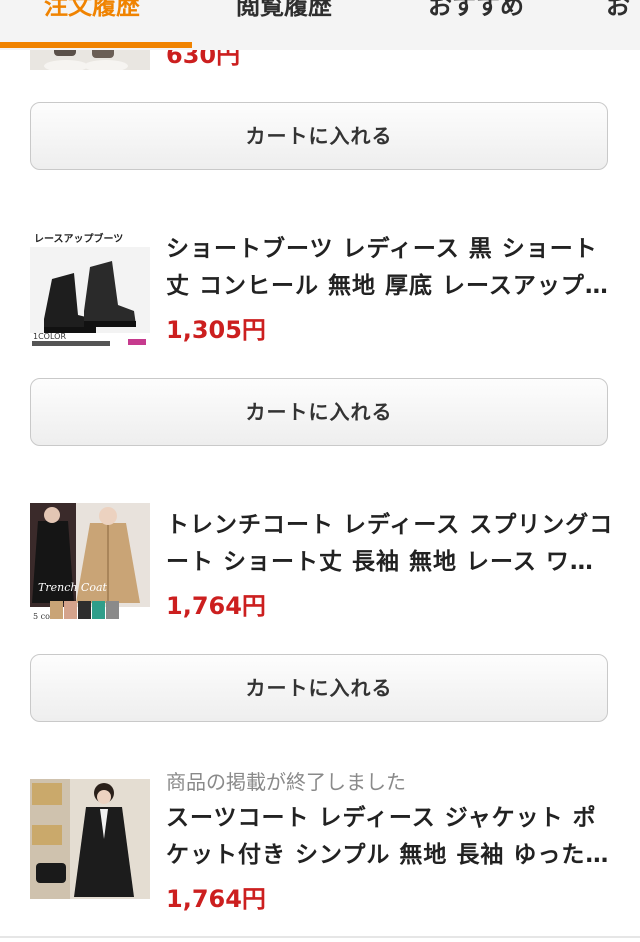 The width and height of the screenshot is (640, 942). I want to click on product-thumbnail: Trench Coat 5 color, so click(90, 563).